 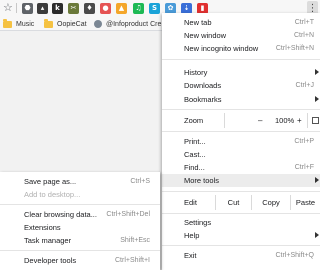 What do you see at coordinates (89, 8) in the screenshot?
I see `ext-5-icon: ♦` at bounding box center [89, 8].